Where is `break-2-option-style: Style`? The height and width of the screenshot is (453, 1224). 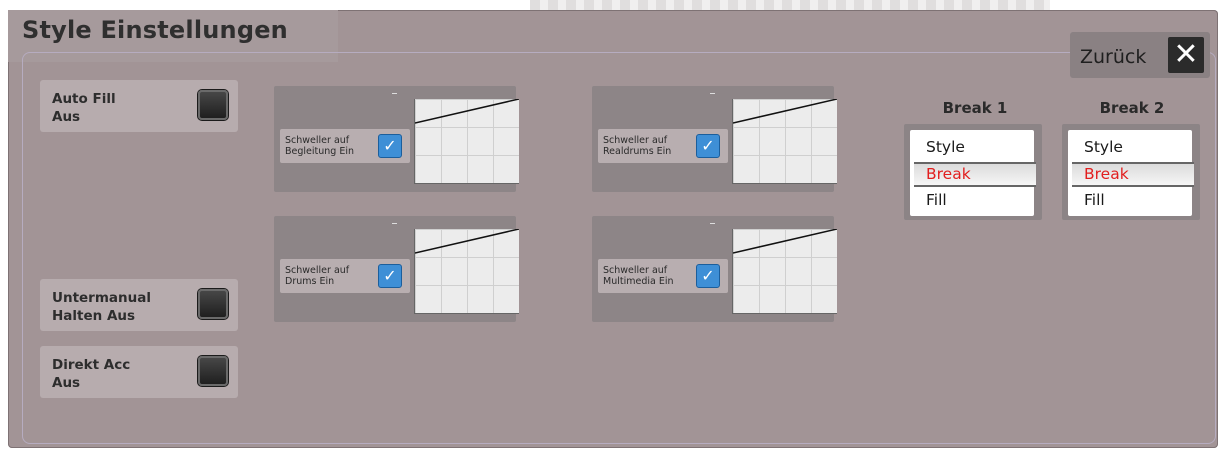
break-2-option-style: Style is located at coordinates (1103, 147).